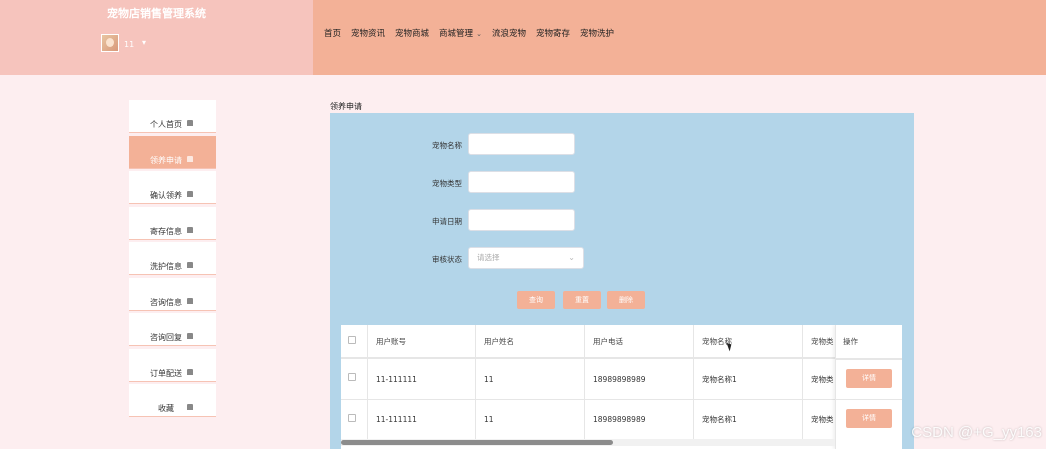 This screenshot has width=1046, height=449. What do you see at coordinates (346, 106) in the screenshot?
I see `page-title: 领养申请` at bounding box center [346, 106].